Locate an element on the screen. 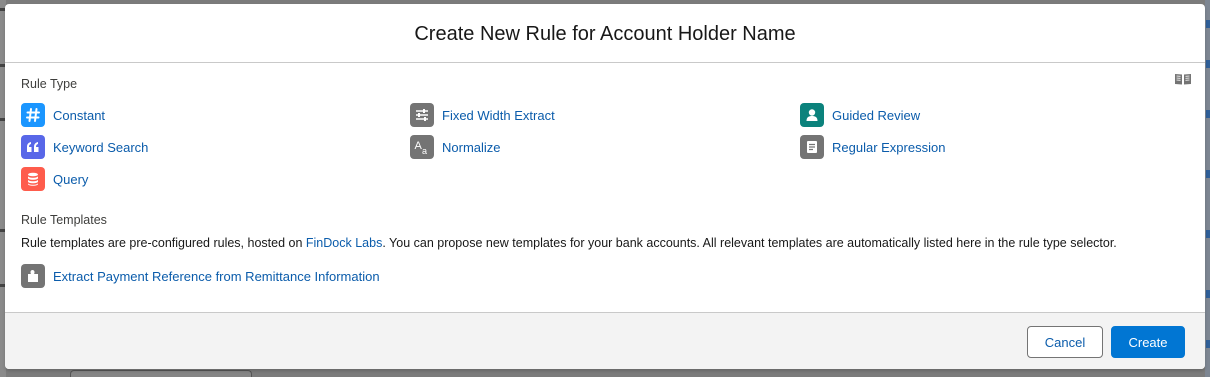 This screenshot has height=377, width=1210. modal-footer: Cancel Create is located at coordinates (605, 340).